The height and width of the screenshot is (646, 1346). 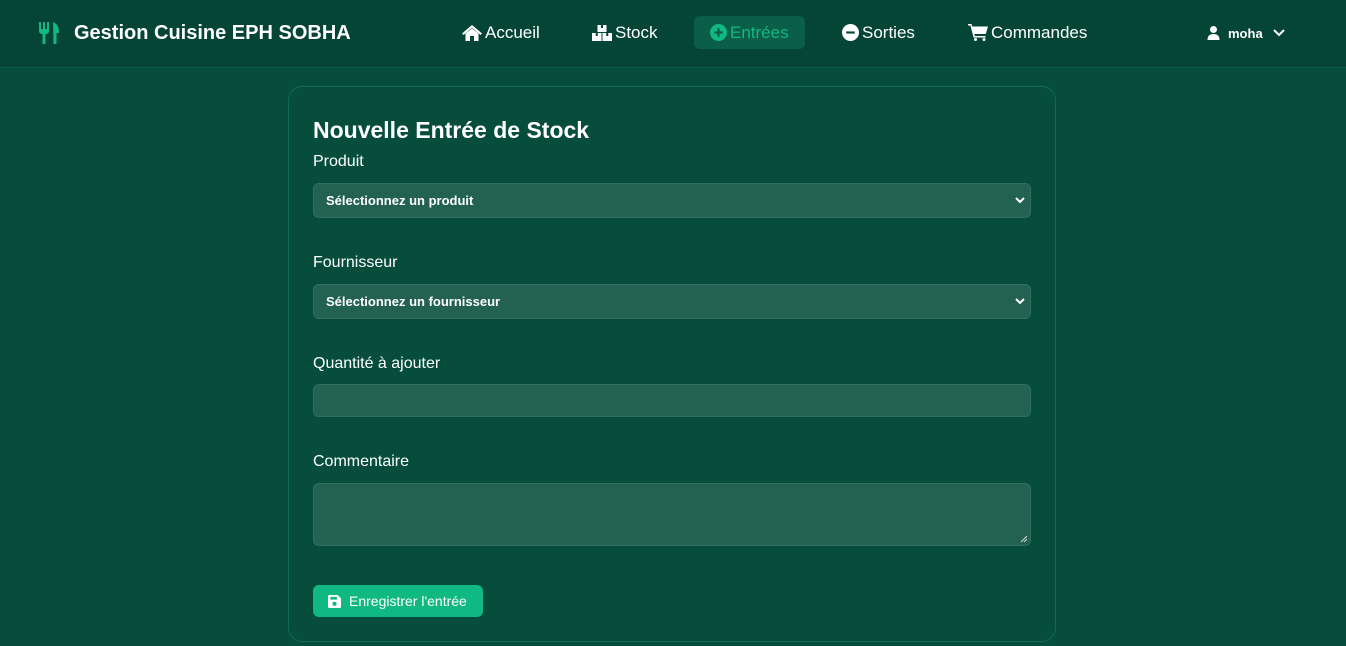 I want to click on supplier-label: Fournisseur, so click(x=355, y=262).